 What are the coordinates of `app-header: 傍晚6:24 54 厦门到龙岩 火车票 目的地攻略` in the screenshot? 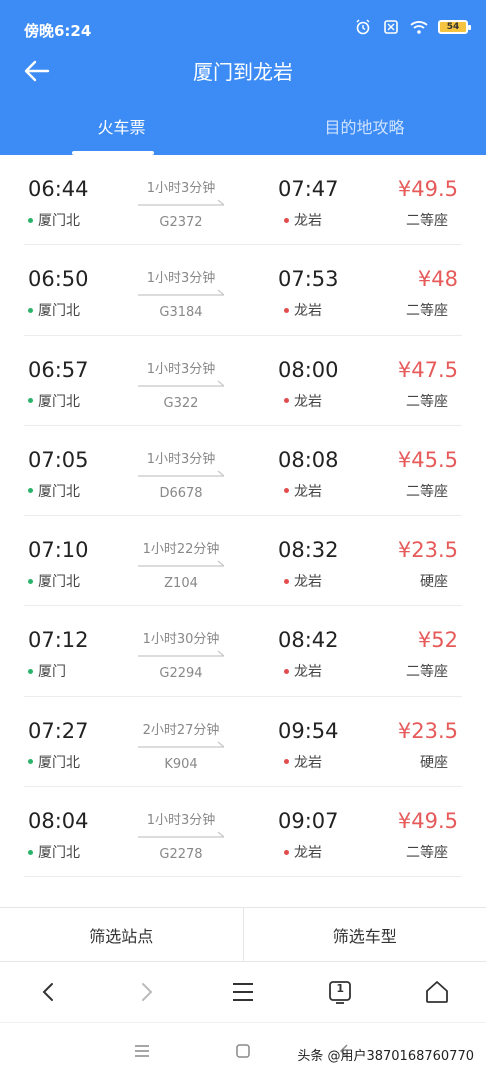 It's located at (243, 77).